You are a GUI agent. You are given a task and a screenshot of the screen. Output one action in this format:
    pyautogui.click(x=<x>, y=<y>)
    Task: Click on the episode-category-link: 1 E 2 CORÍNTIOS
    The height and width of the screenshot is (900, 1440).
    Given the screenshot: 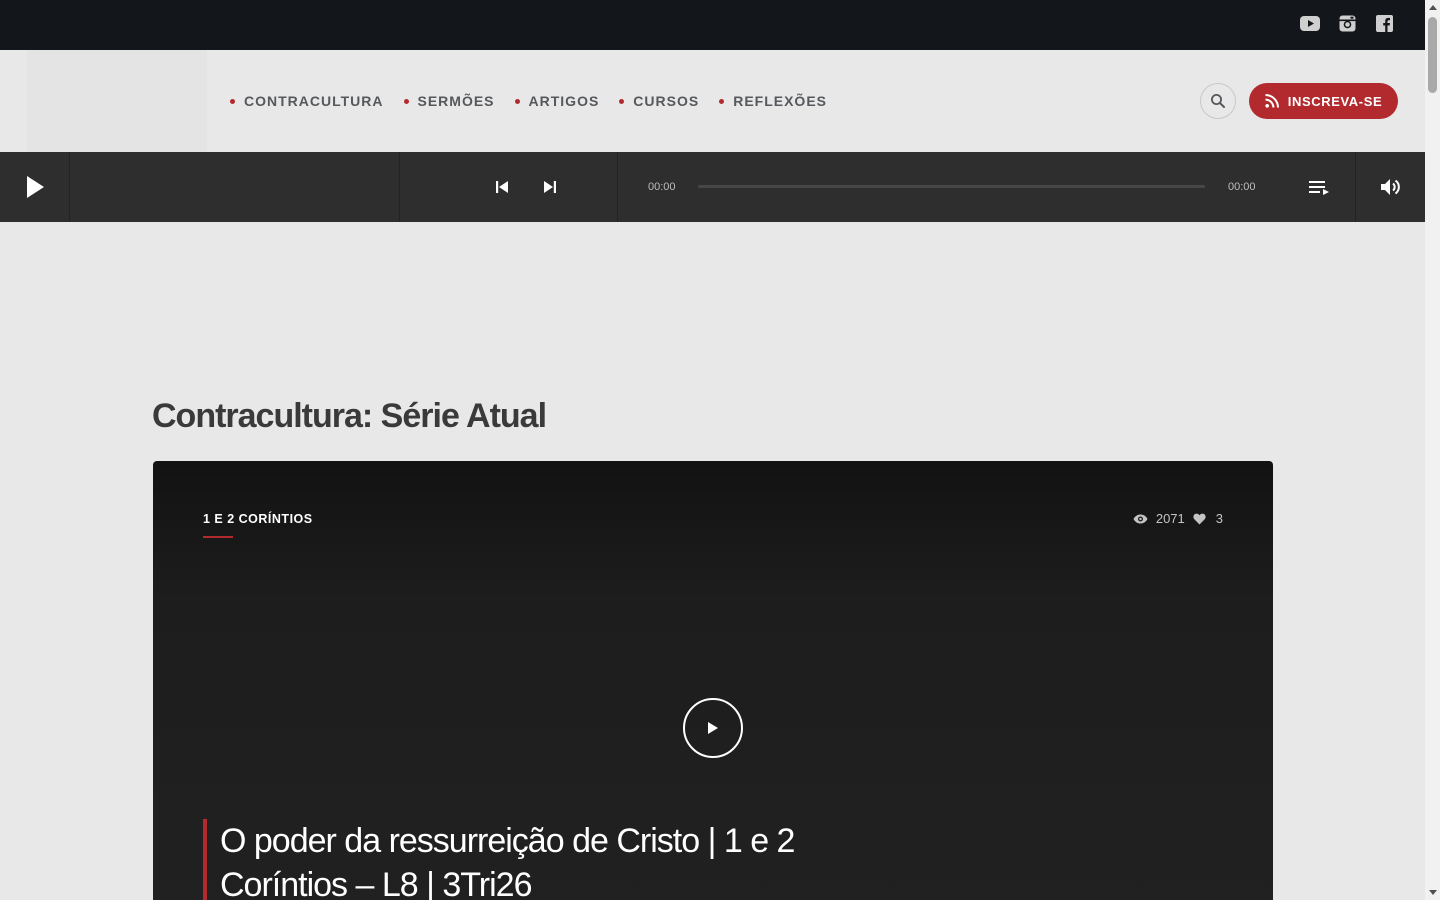 What is the action you would take?
    pyautogui.click(x=258, y=519)
    